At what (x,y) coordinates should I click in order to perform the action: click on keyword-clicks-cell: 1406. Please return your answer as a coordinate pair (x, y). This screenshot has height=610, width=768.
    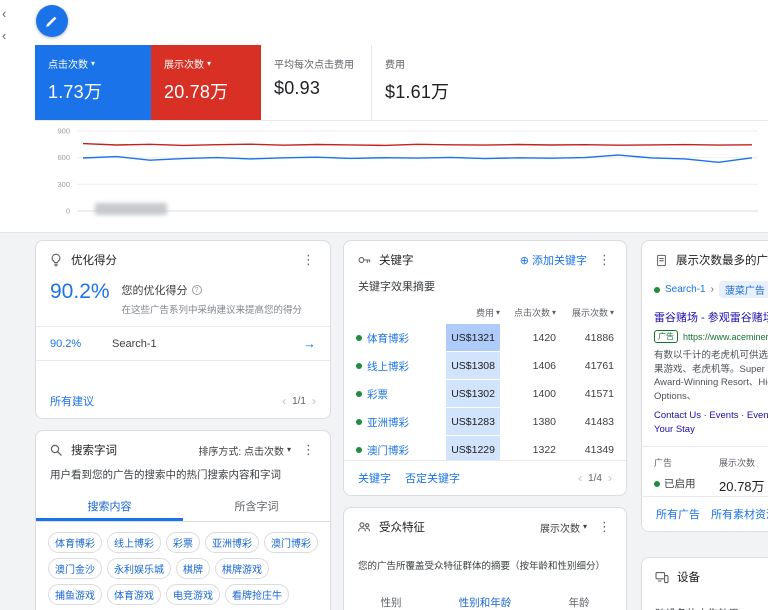
    Looking at the image, I should click on (544, 366).